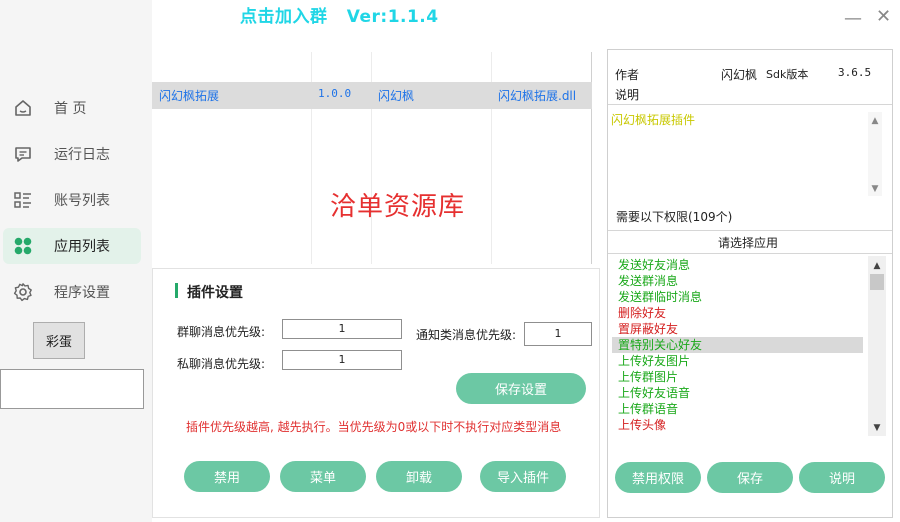  Describe the element at coordinates (739, 75) in the screenshot. I see `author-value: 闪幻枫` at that location.